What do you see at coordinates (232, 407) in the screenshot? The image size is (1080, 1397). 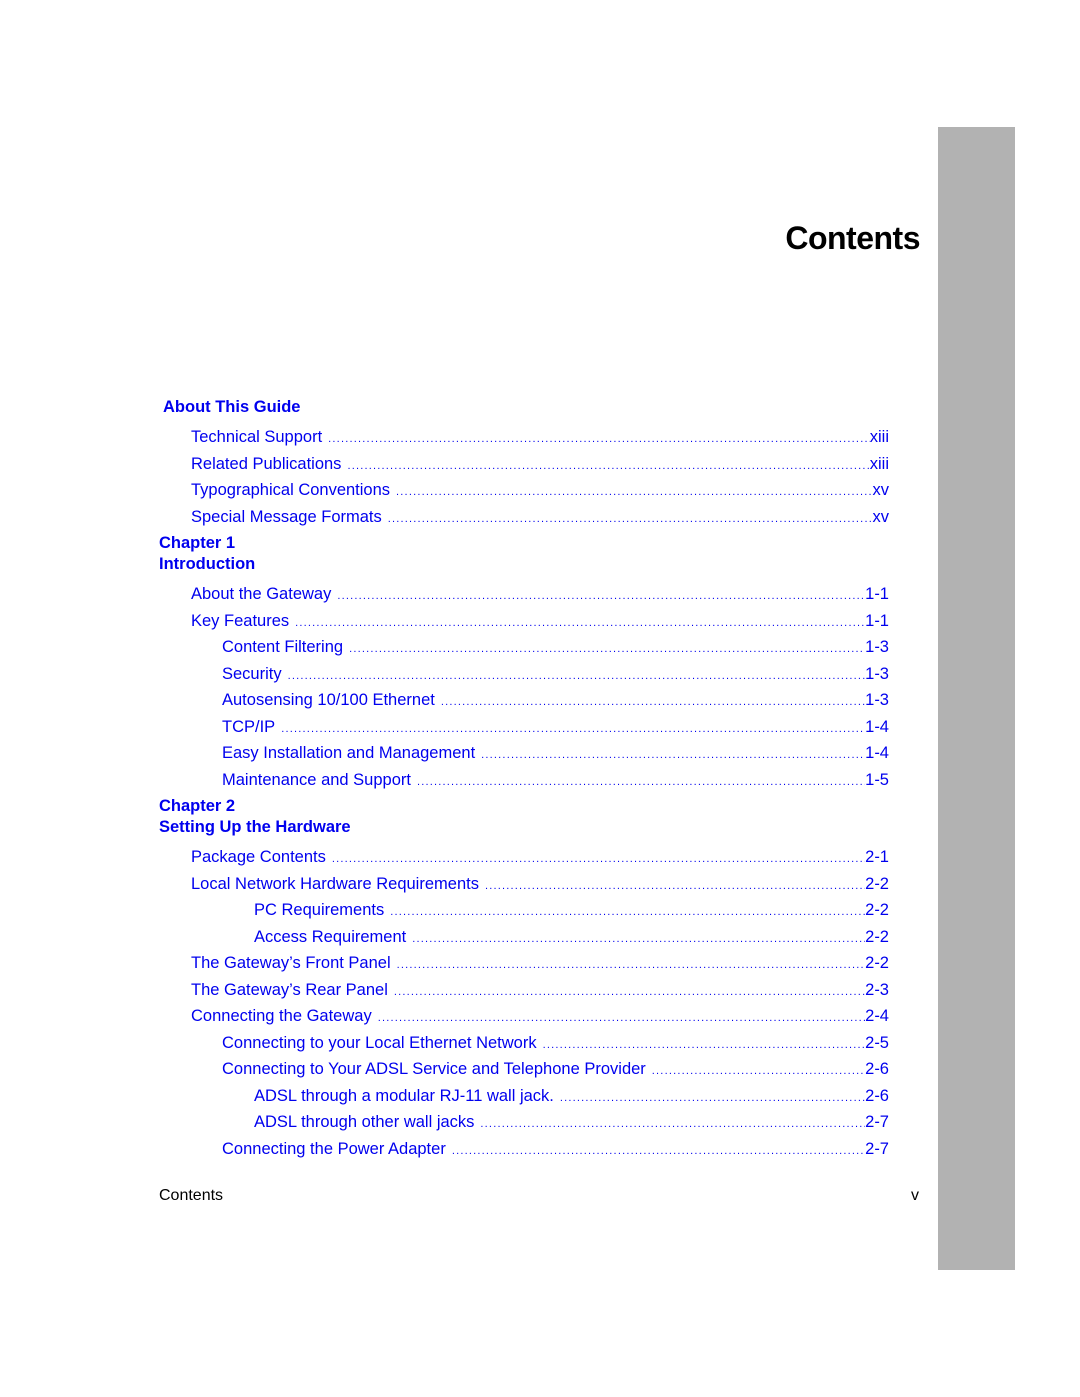 I see `section-heading: About This Guide` at bounding box center [232, 407].